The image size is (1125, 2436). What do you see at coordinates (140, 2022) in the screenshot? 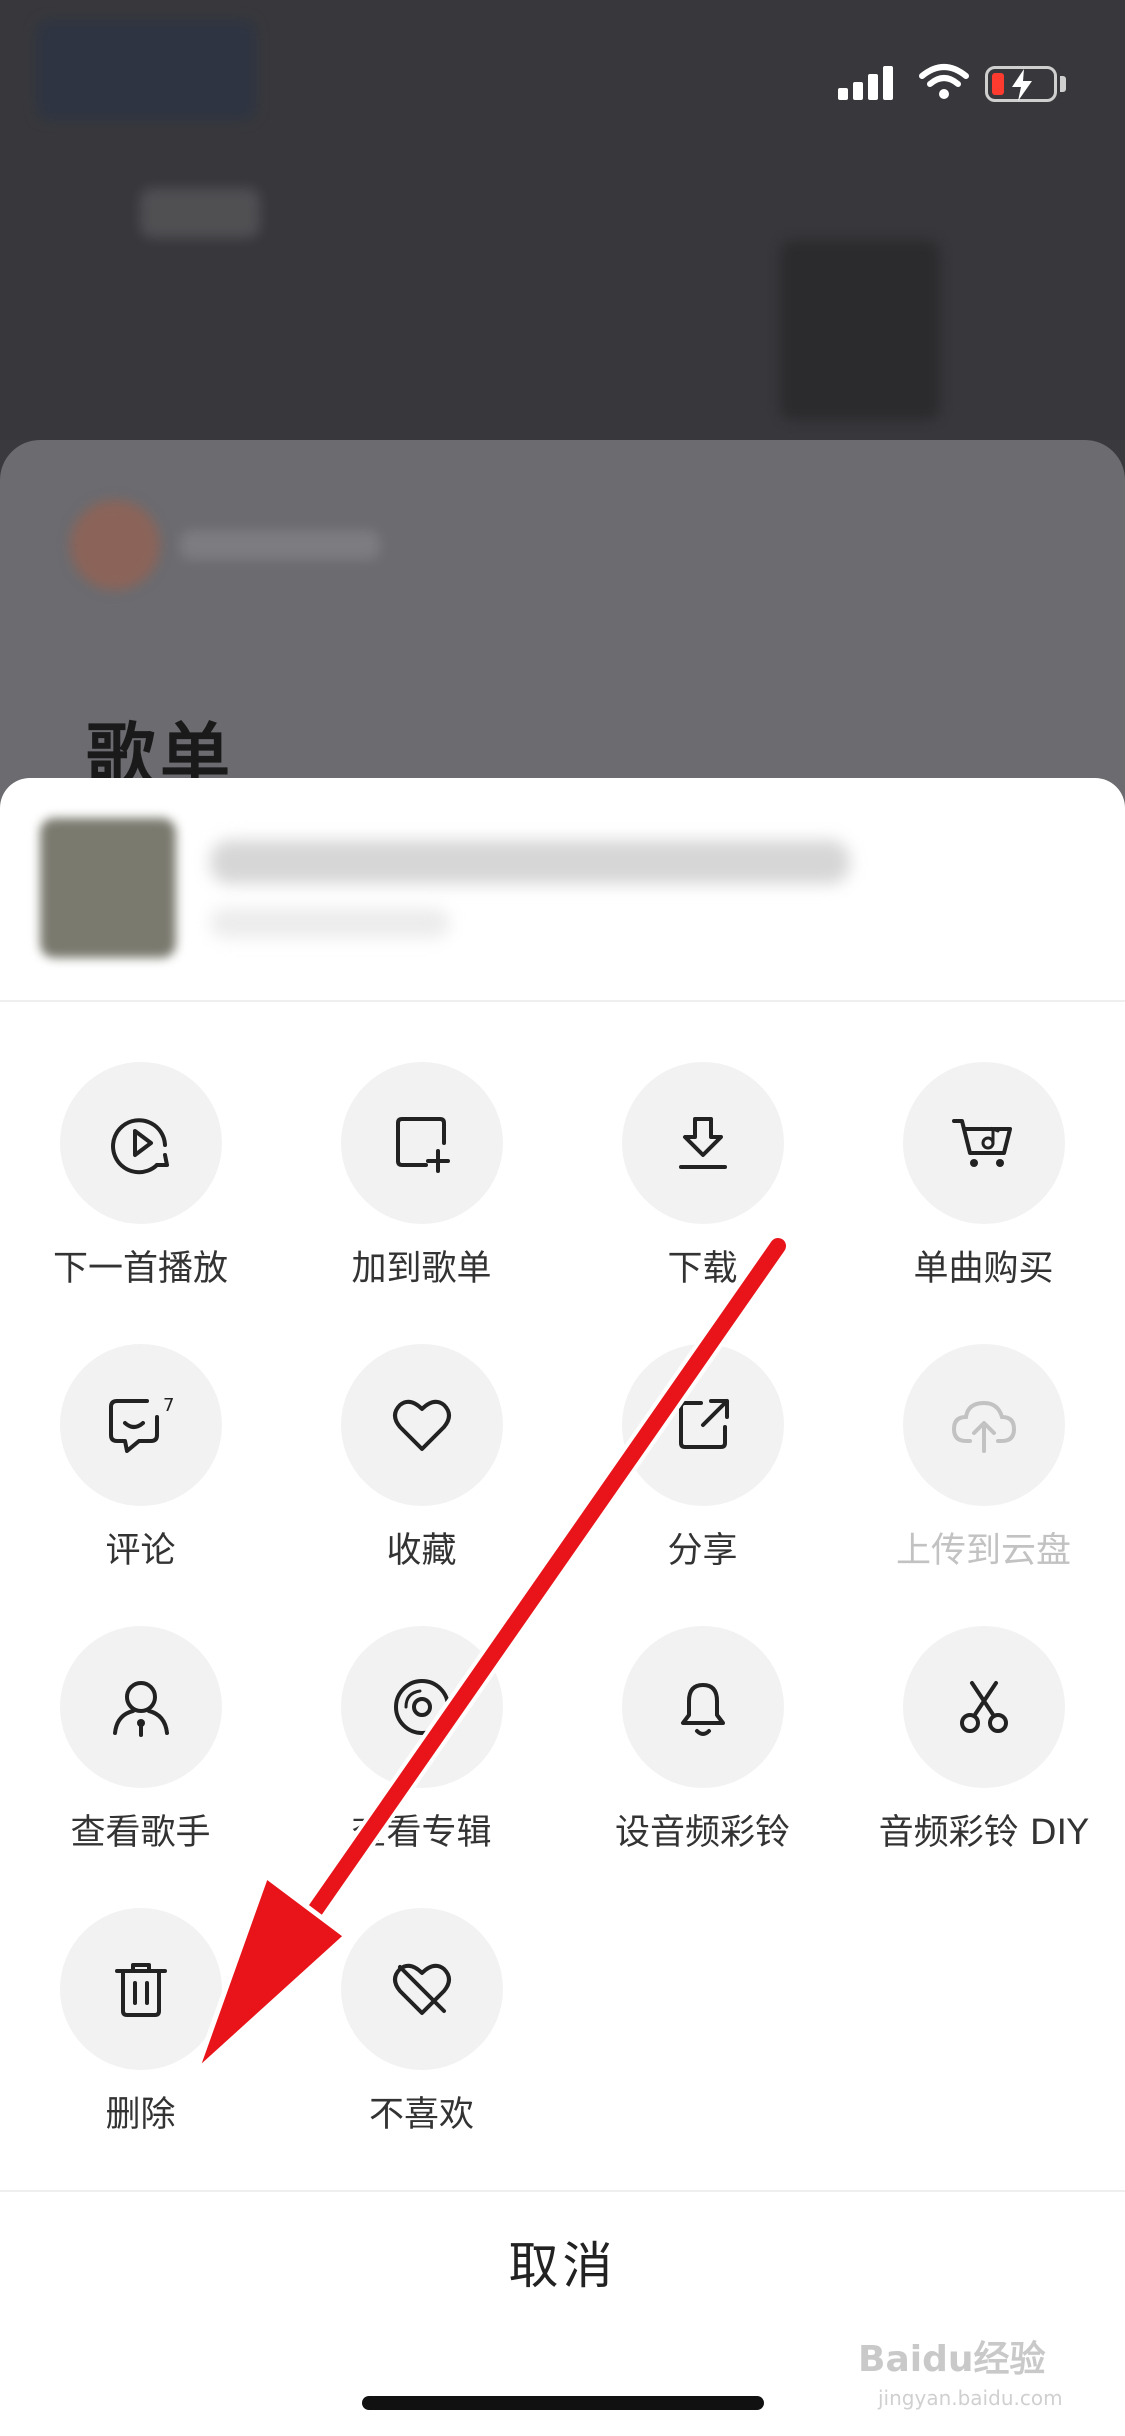
I see `action-delete: 删除` at bounding box center [140, 2022].